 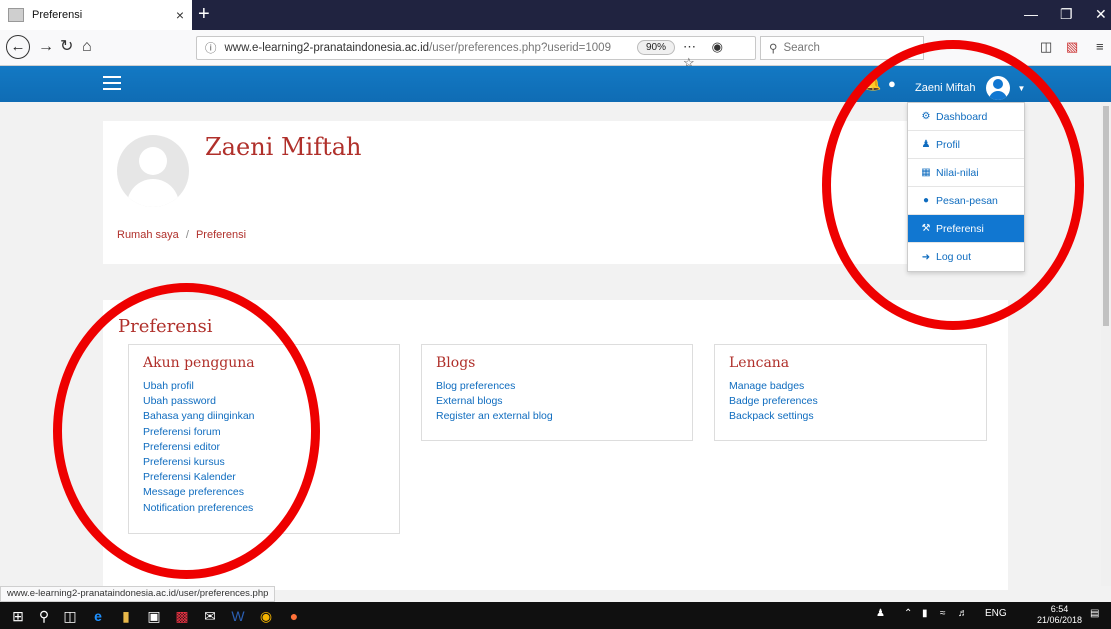 What do you see at coordinates (180, 15) in the screenshot?
I see `close-tab-icon: ×` at bounding box center [180, 15].